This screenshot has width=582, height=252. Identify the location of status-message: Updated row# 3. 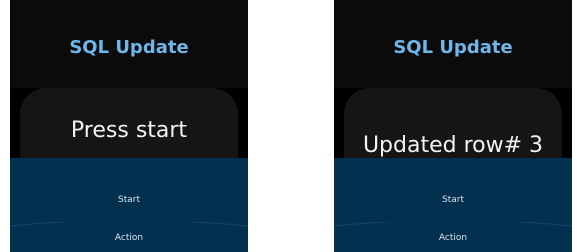
(453, 145).